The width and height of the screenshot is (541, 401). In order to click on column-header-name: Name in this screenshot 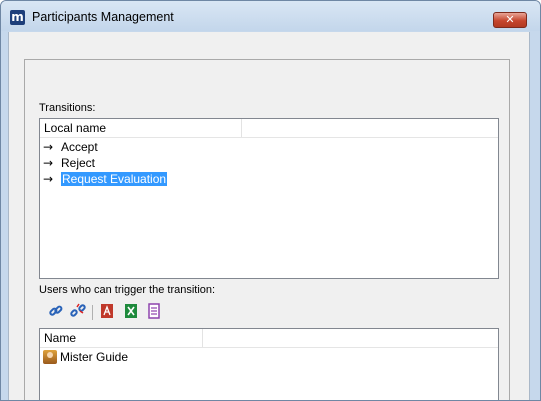, I will do `click(121, 338)`.